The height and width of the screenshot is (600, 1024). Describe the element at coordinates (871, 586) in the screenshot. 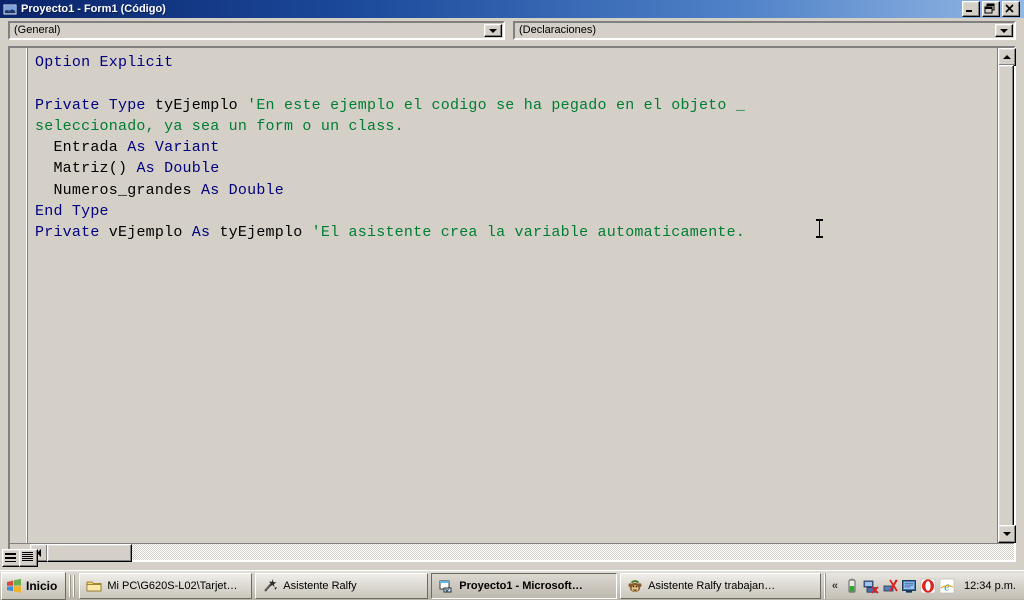

I see `network-disconnected-icon` at that location.